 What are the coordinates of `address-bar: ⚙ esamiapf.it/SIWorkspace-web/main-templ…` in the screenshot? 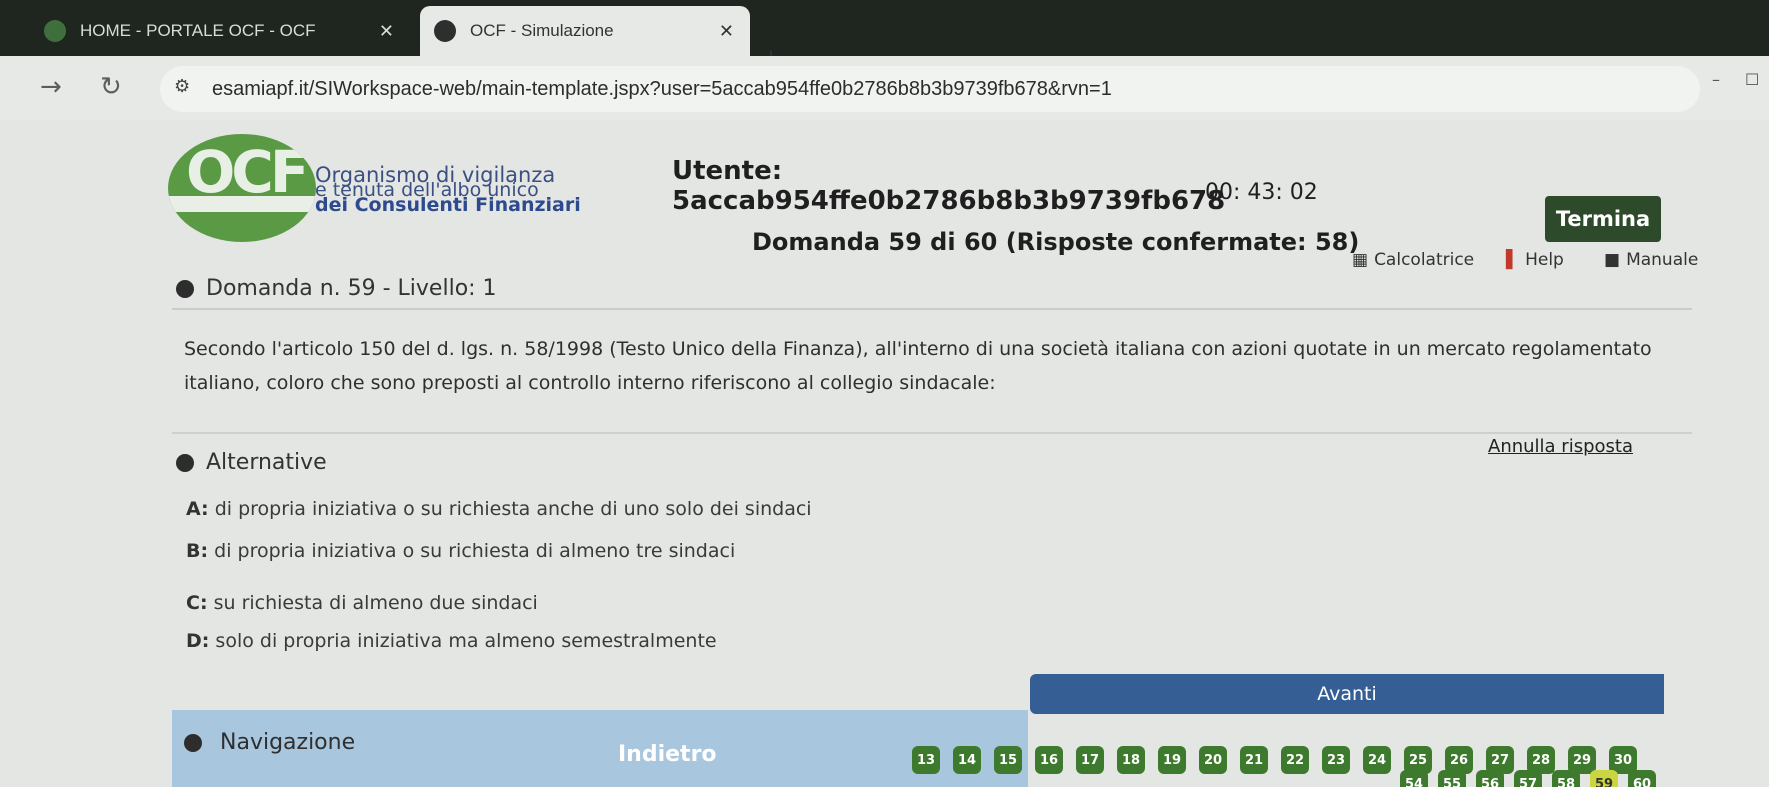 It's located at (930, 89).